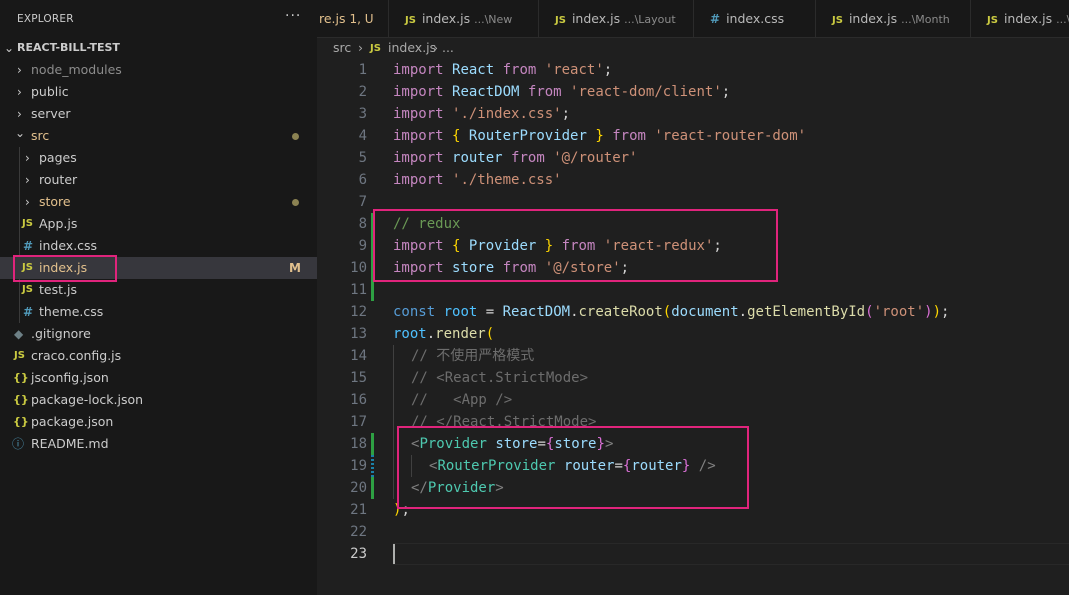 The image size is (1069, 595). I want to click on code-token: createRoot, so click(620, 312).